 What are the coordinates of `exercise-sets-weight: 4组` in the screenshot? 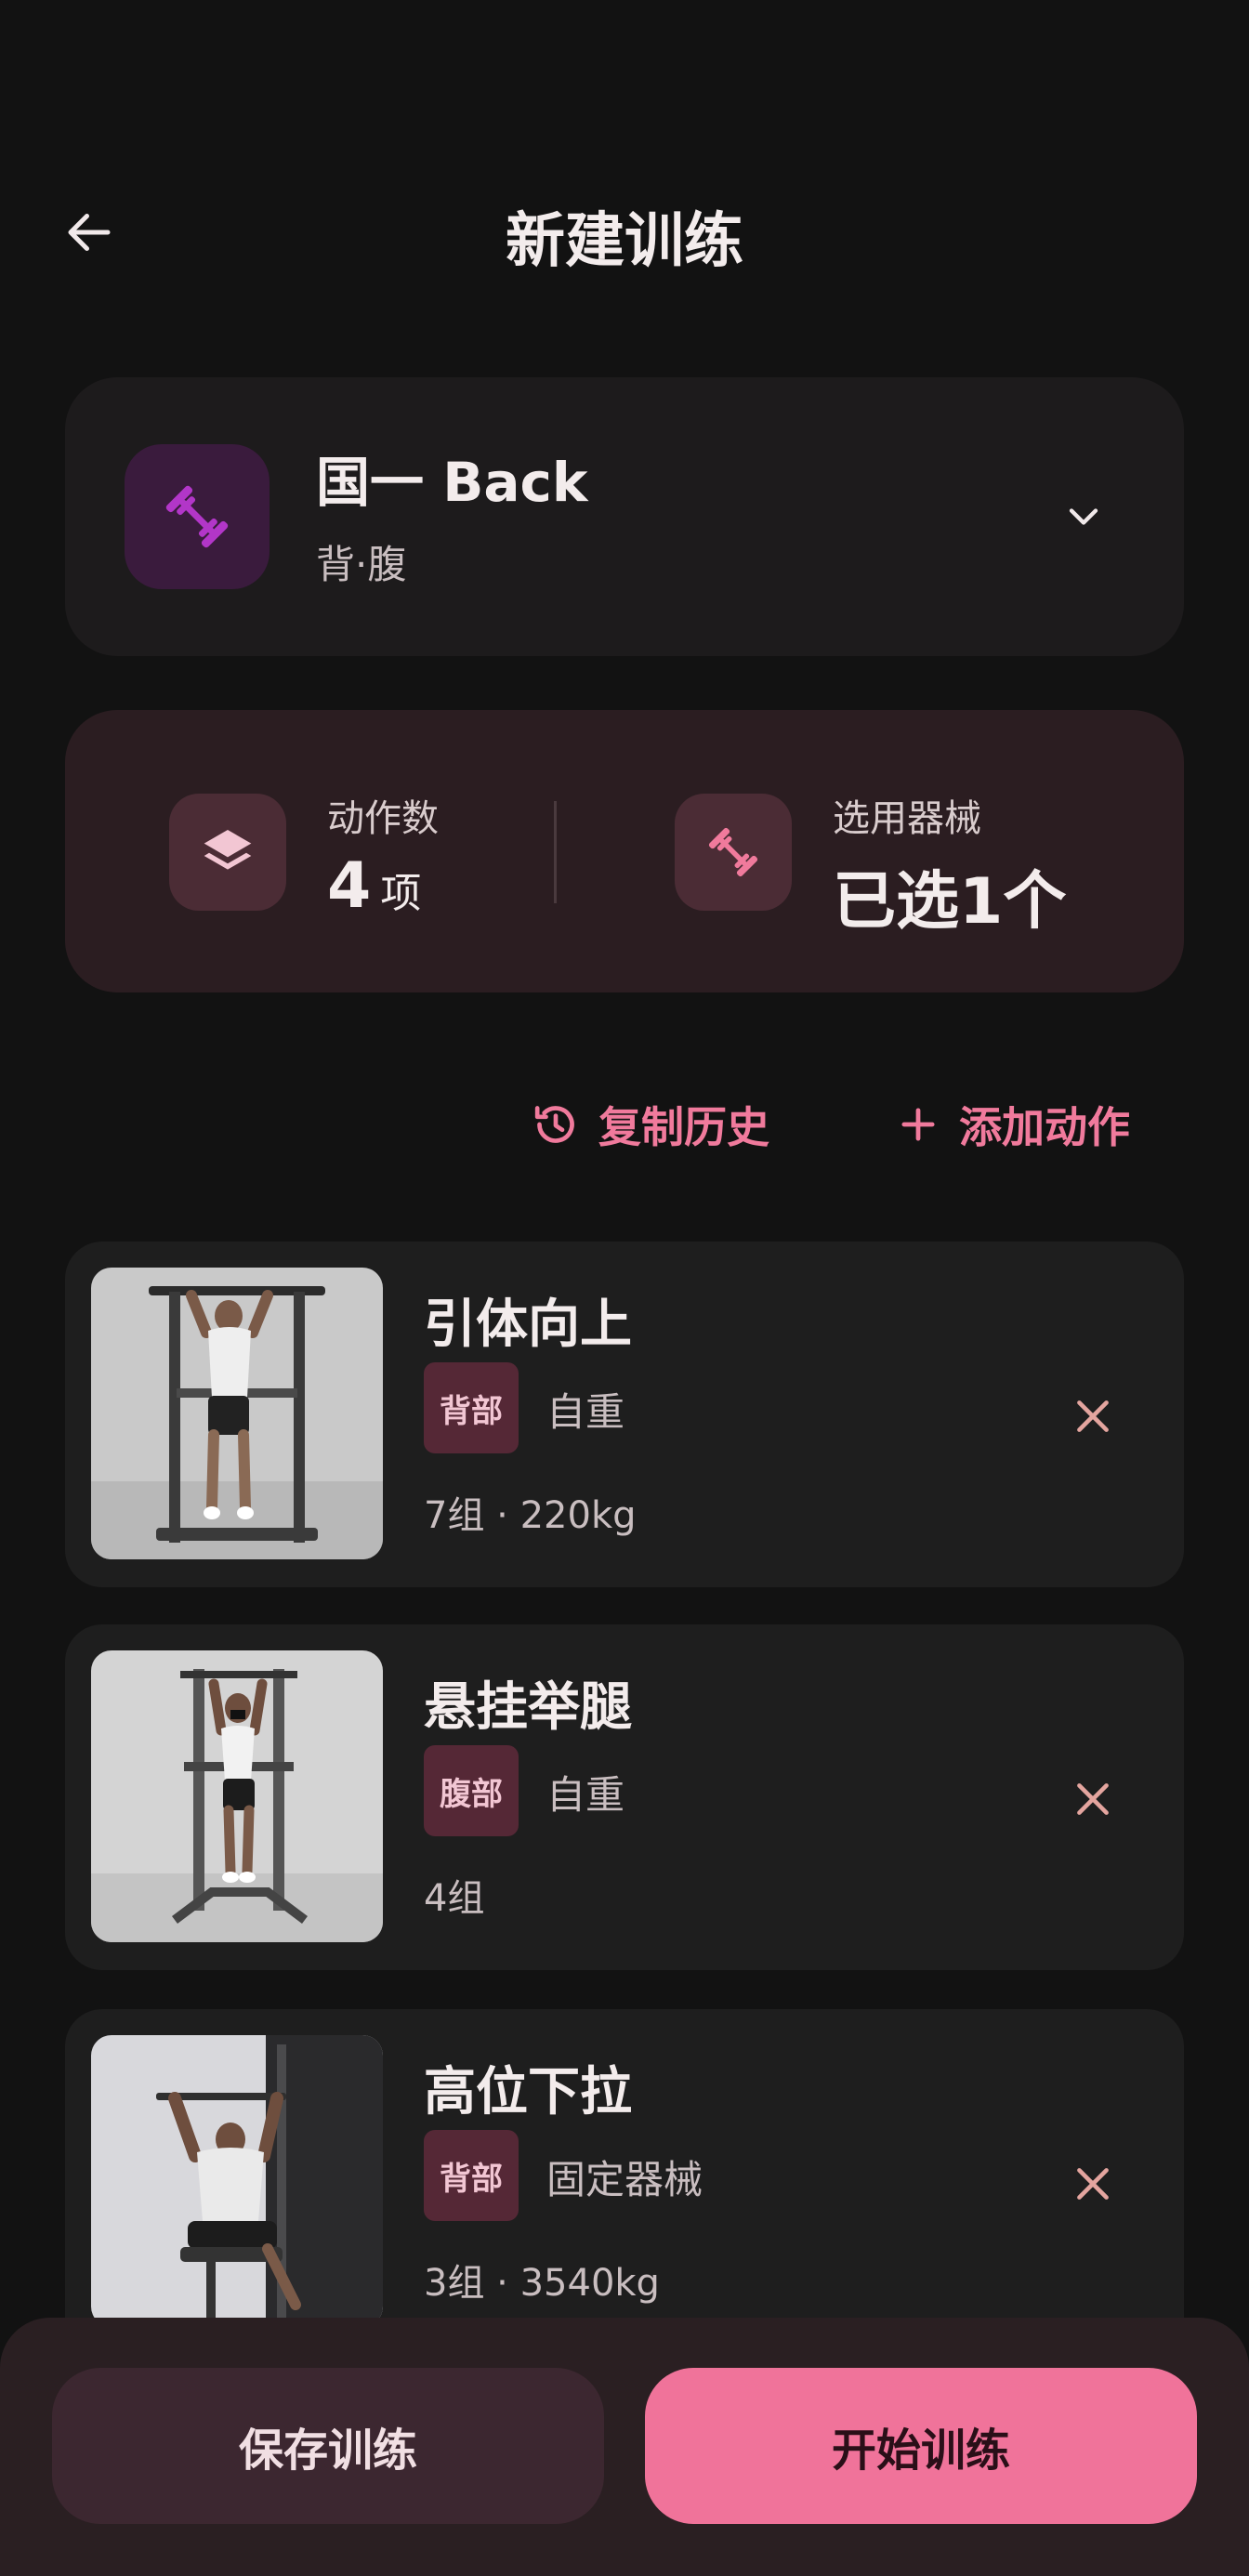 It's located at (454, 1898).